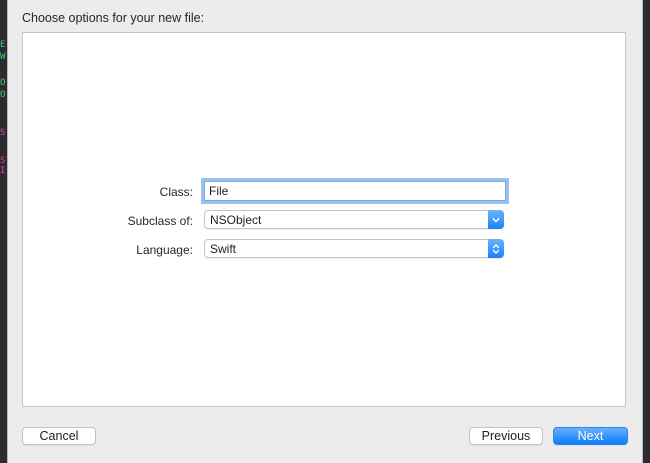  Describe the element at coordinates (355, 191) in the screenshot. I see `class-name-input` at that location.